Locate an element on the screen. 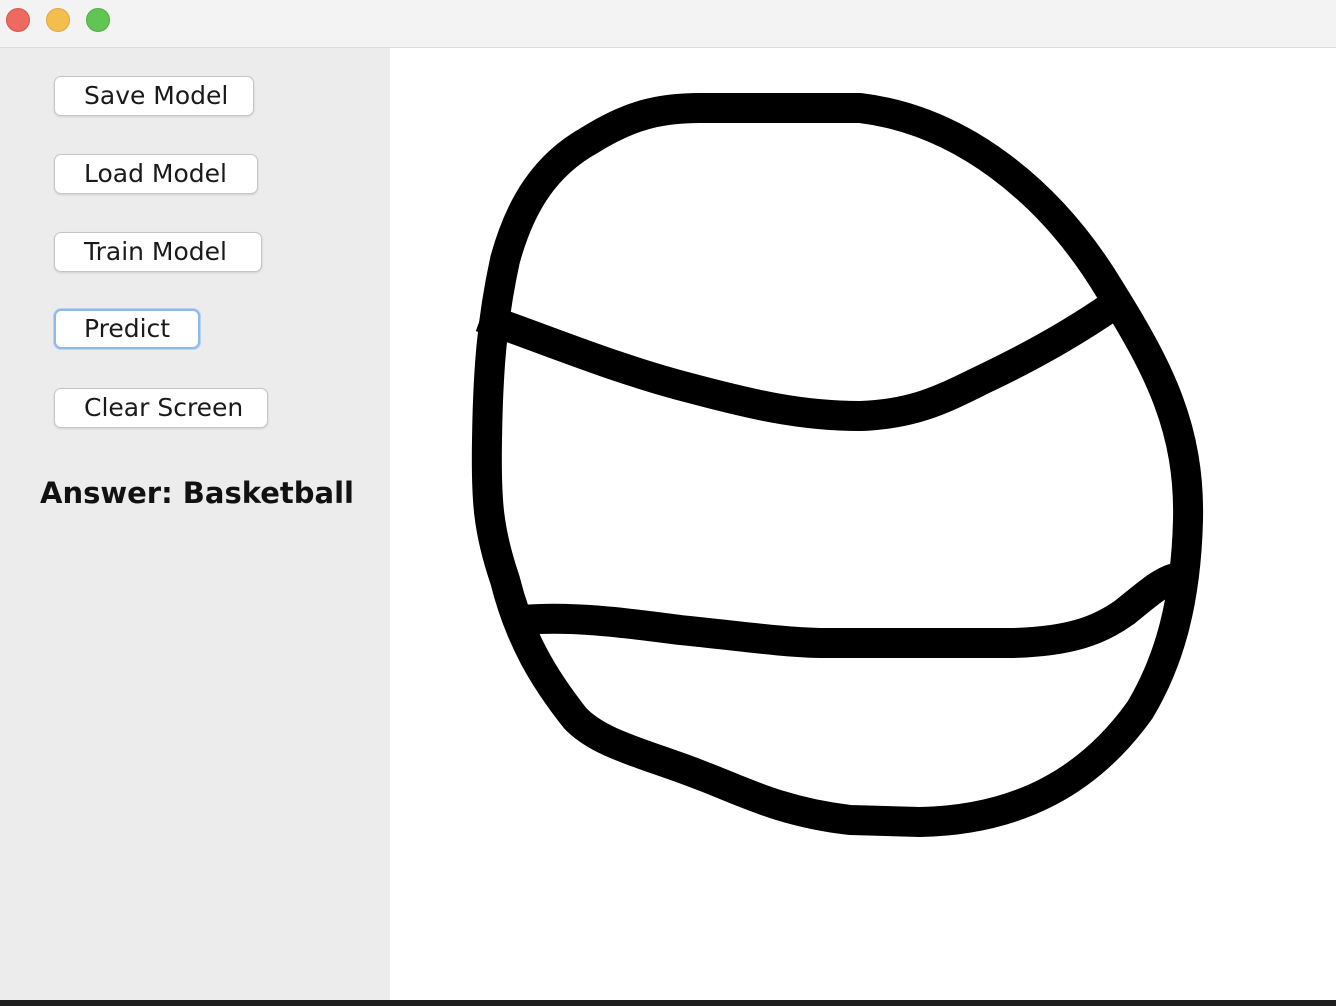 This screenshot has height=1006, width=1336. load-model-button: Load Model is located at coordinates (156, 174).